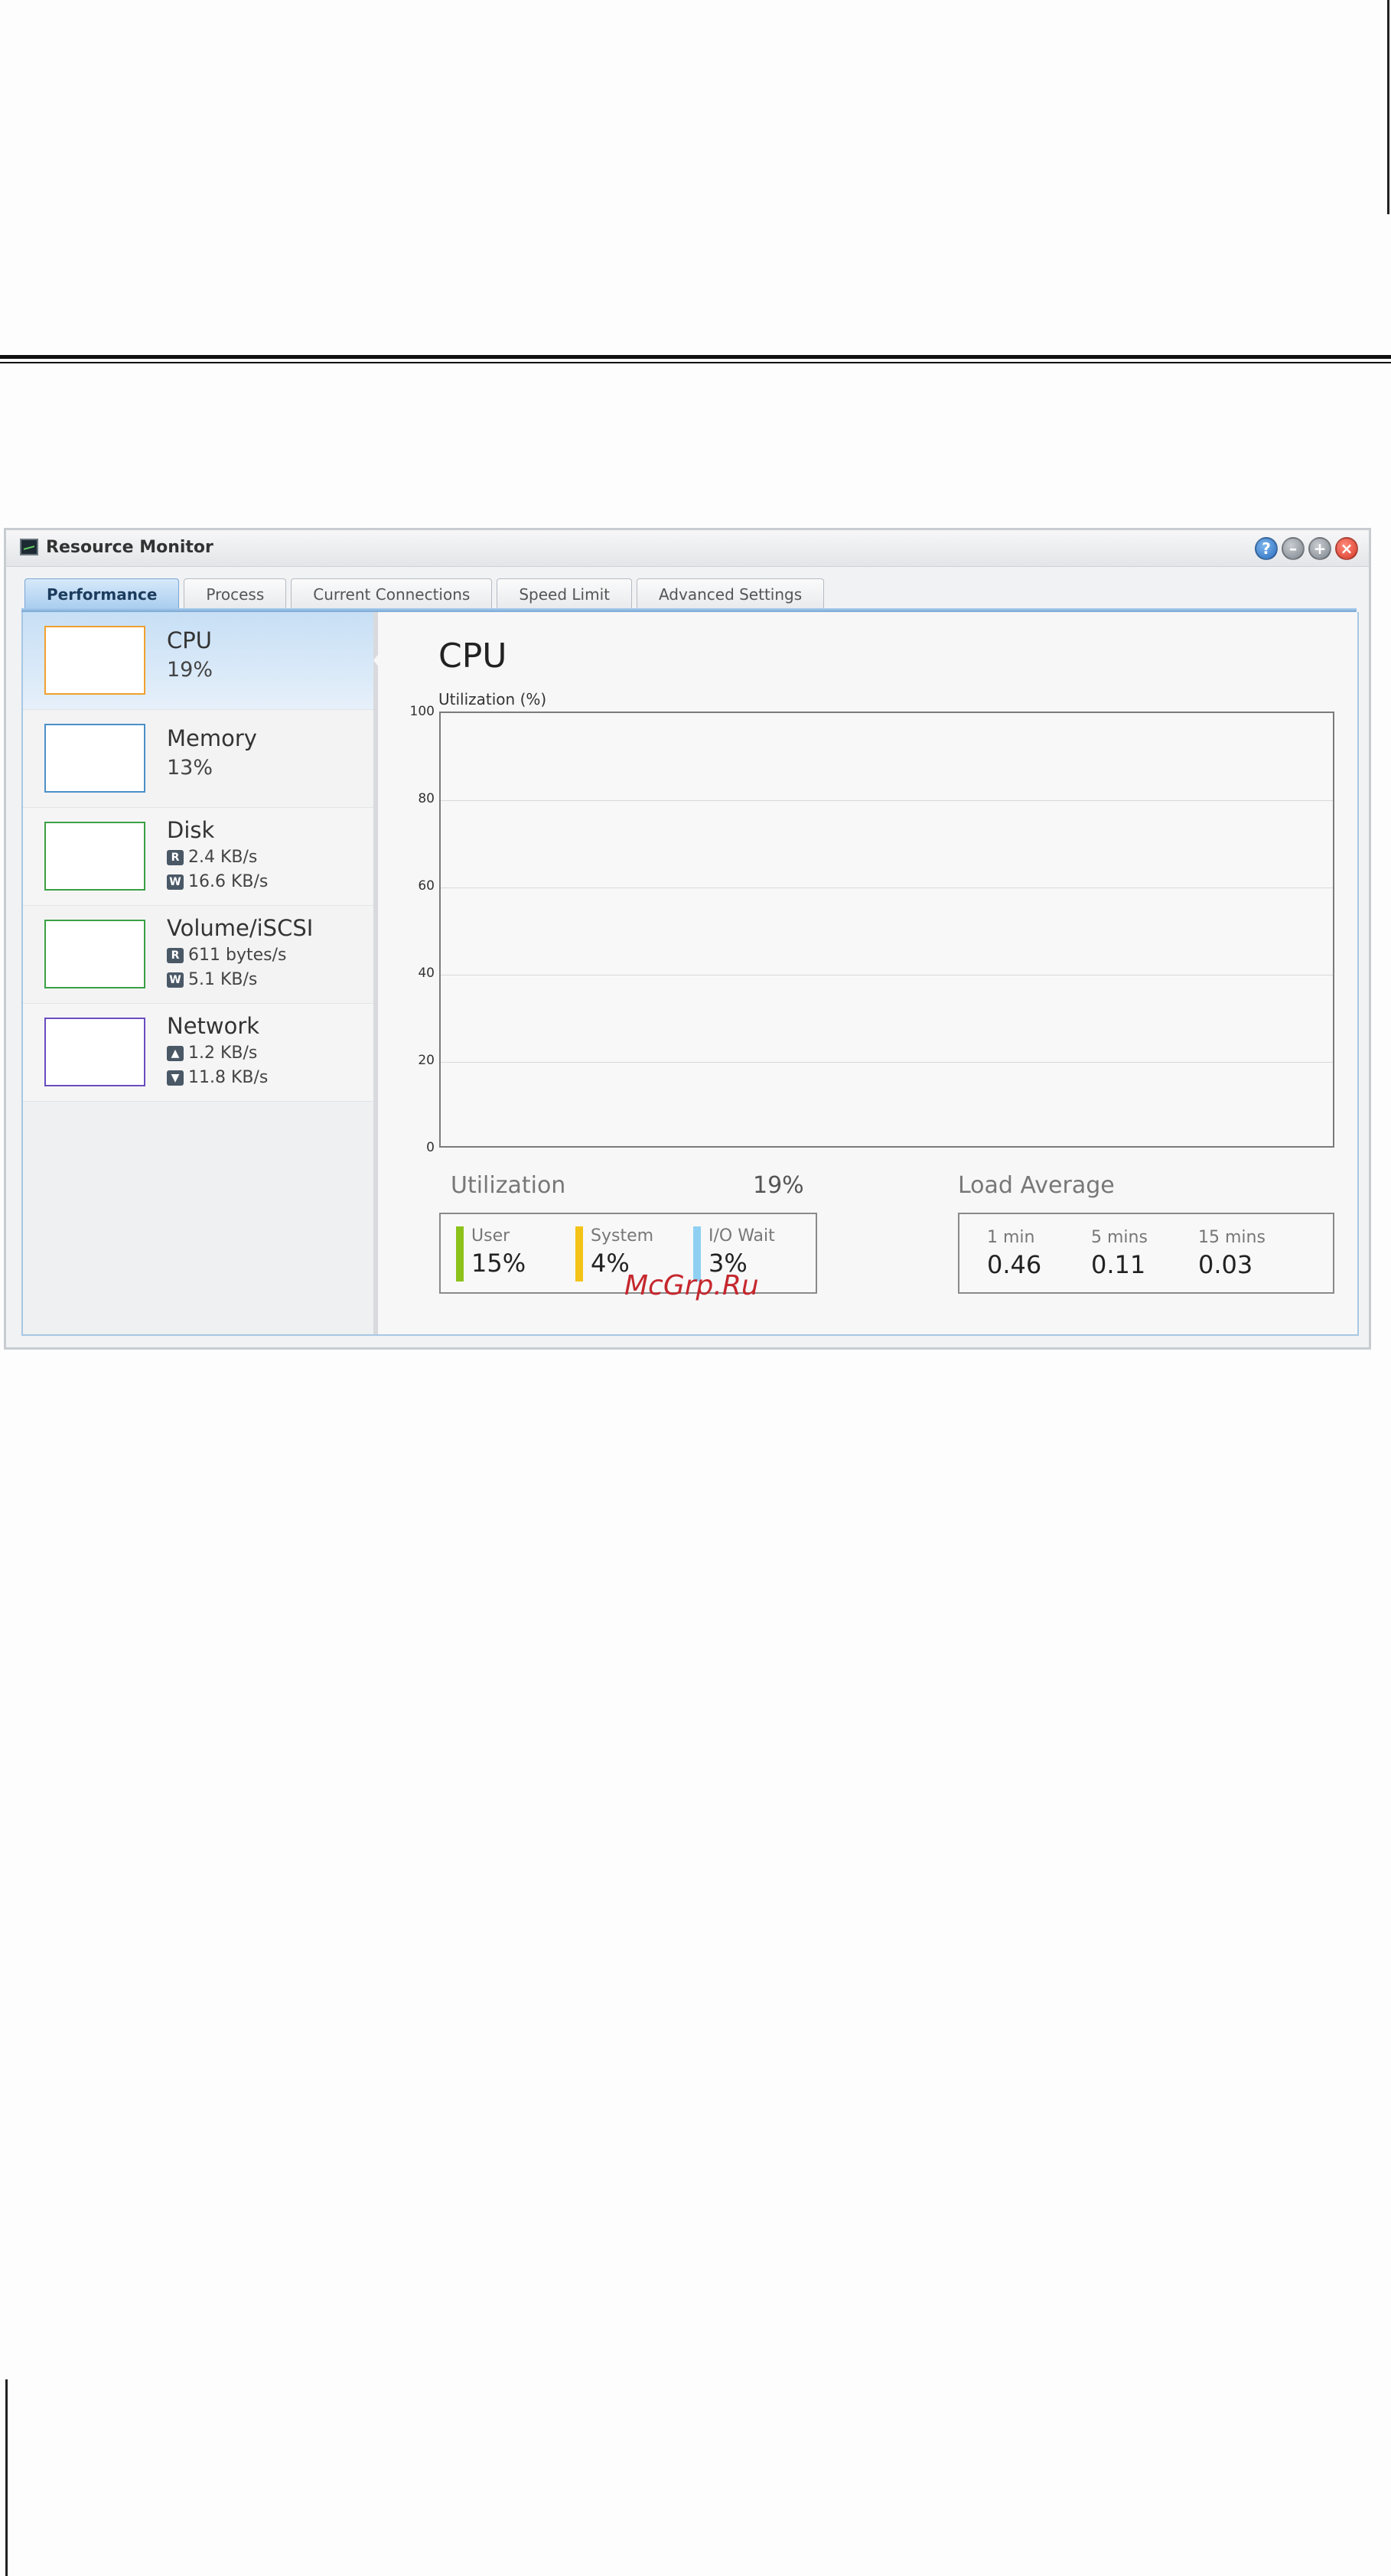  Describe the element at coordinates (508, 1186) in the screenshot. I see `utilization-title: Utilization` at that location.